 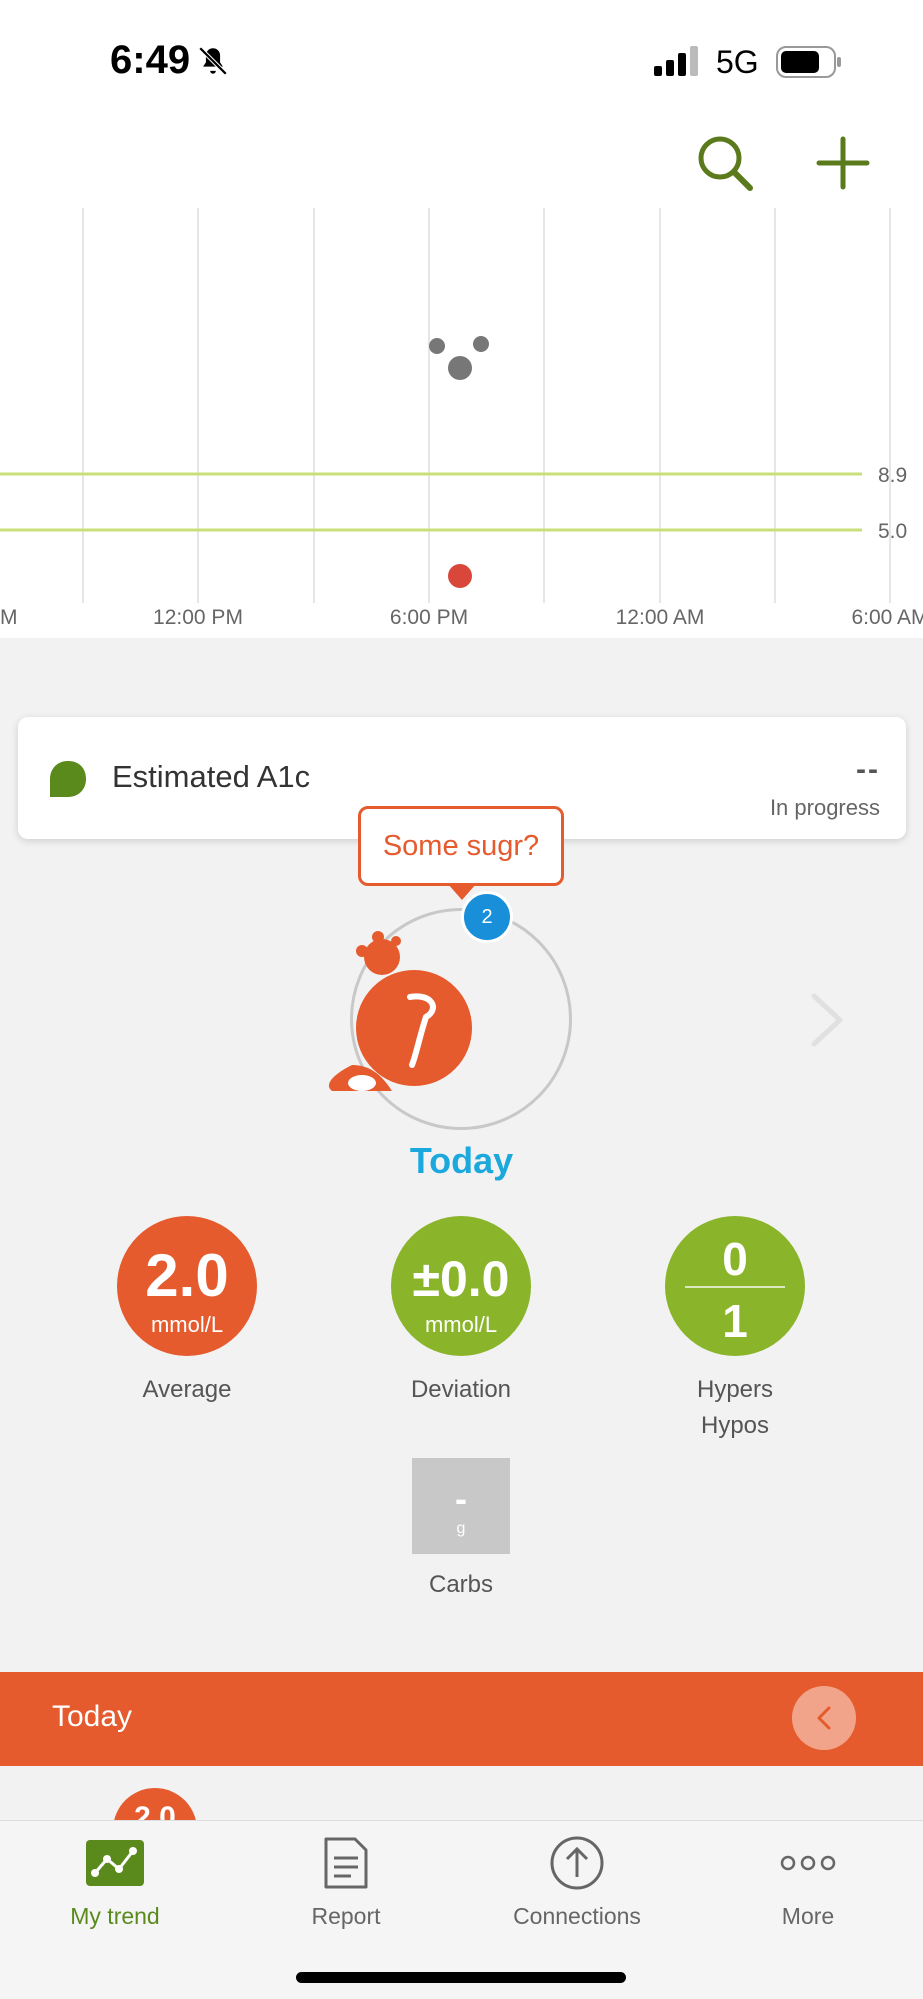 I want to click on tab-more: More, so click(x=808, y=1890).